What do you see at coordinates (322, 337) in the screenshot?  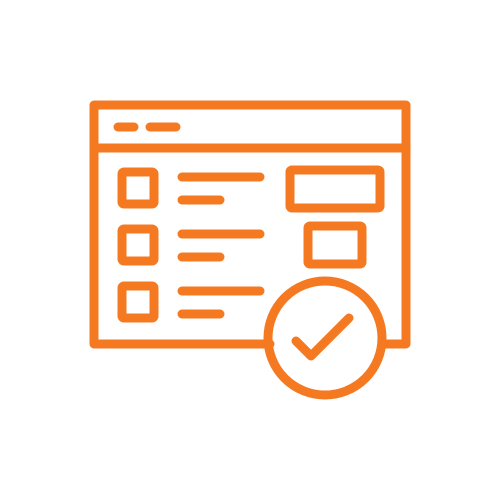 I see `checkmark-icon` at bounding box center [322, 337].